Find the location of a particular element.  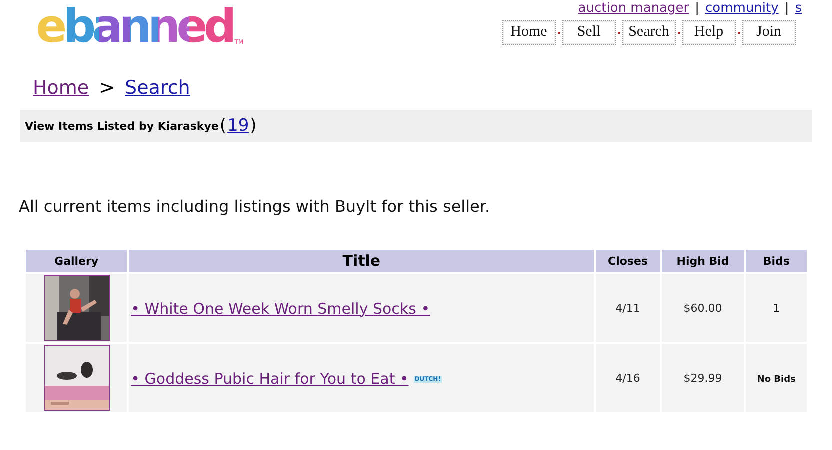

table-cell: 4/16 is located at coordinates (628, 378).